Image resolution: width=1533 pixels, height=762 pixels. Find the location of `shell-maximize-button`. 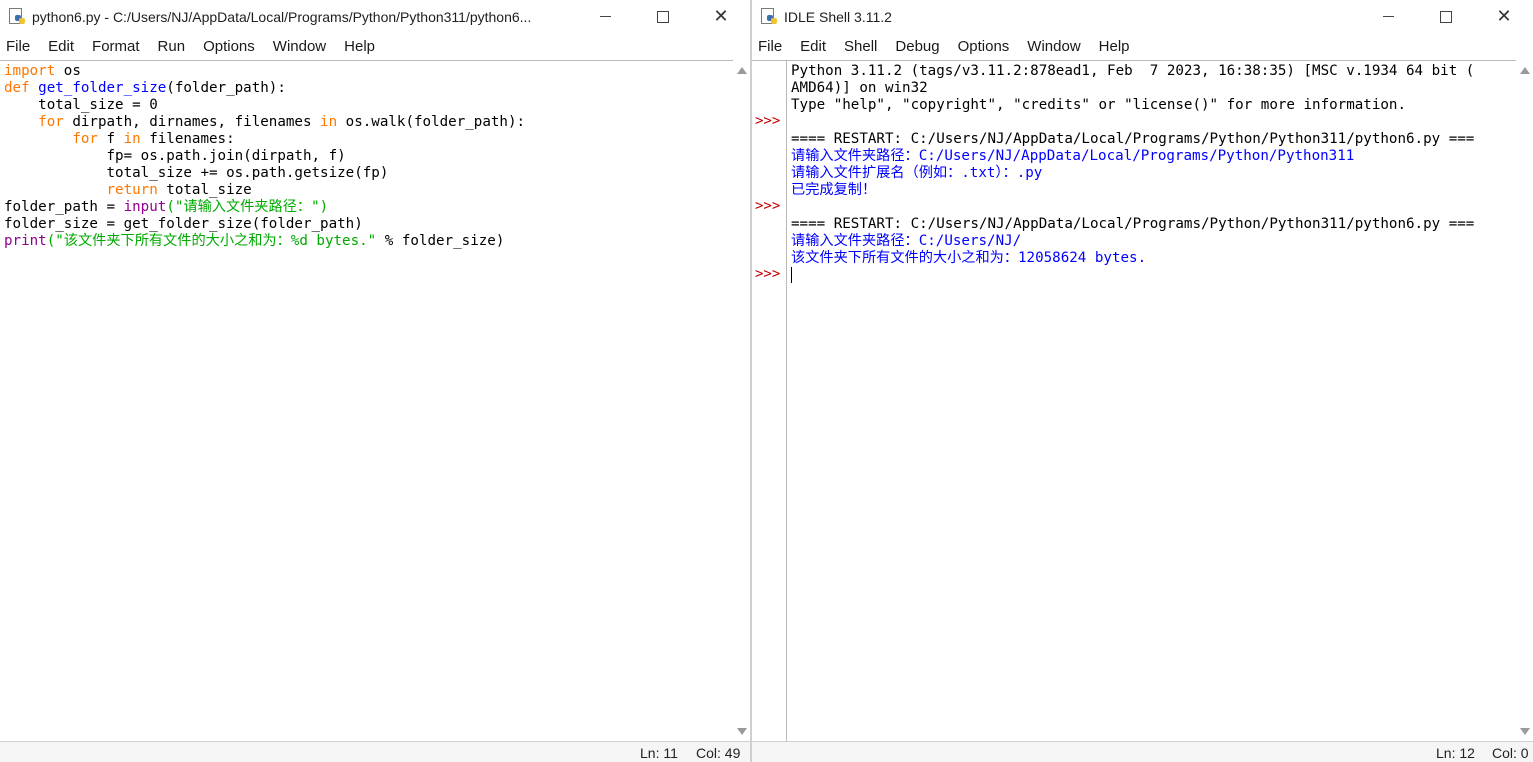

shell-maximize-button is located at coordinates (1446, 16).